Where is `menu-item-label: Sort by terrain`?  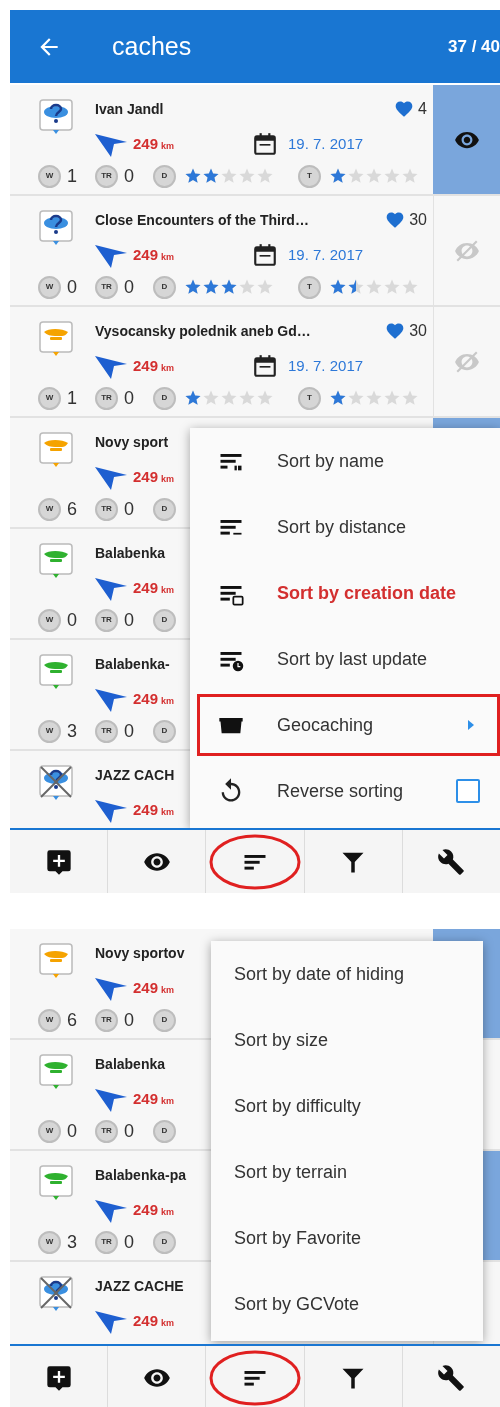
menu-item-label: Sort by terrain is located at coordinates (291, 1172).